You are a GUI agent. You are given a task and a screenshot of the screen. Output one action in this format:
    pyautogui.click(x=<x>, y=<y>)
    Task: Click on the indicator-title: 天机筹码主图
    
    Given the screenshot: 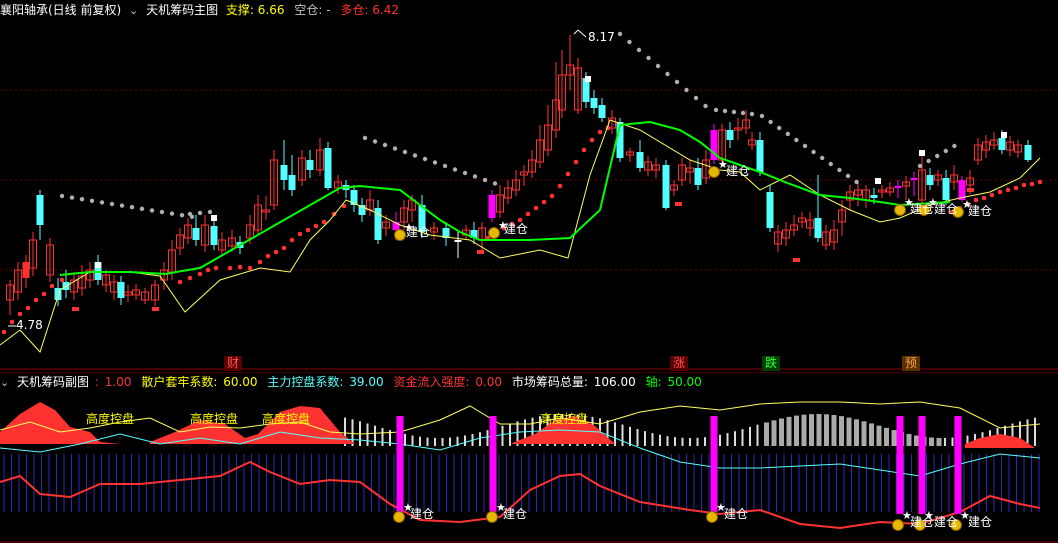 What is the action you would take?
    pyautogui.click(x=182, y=10)
    